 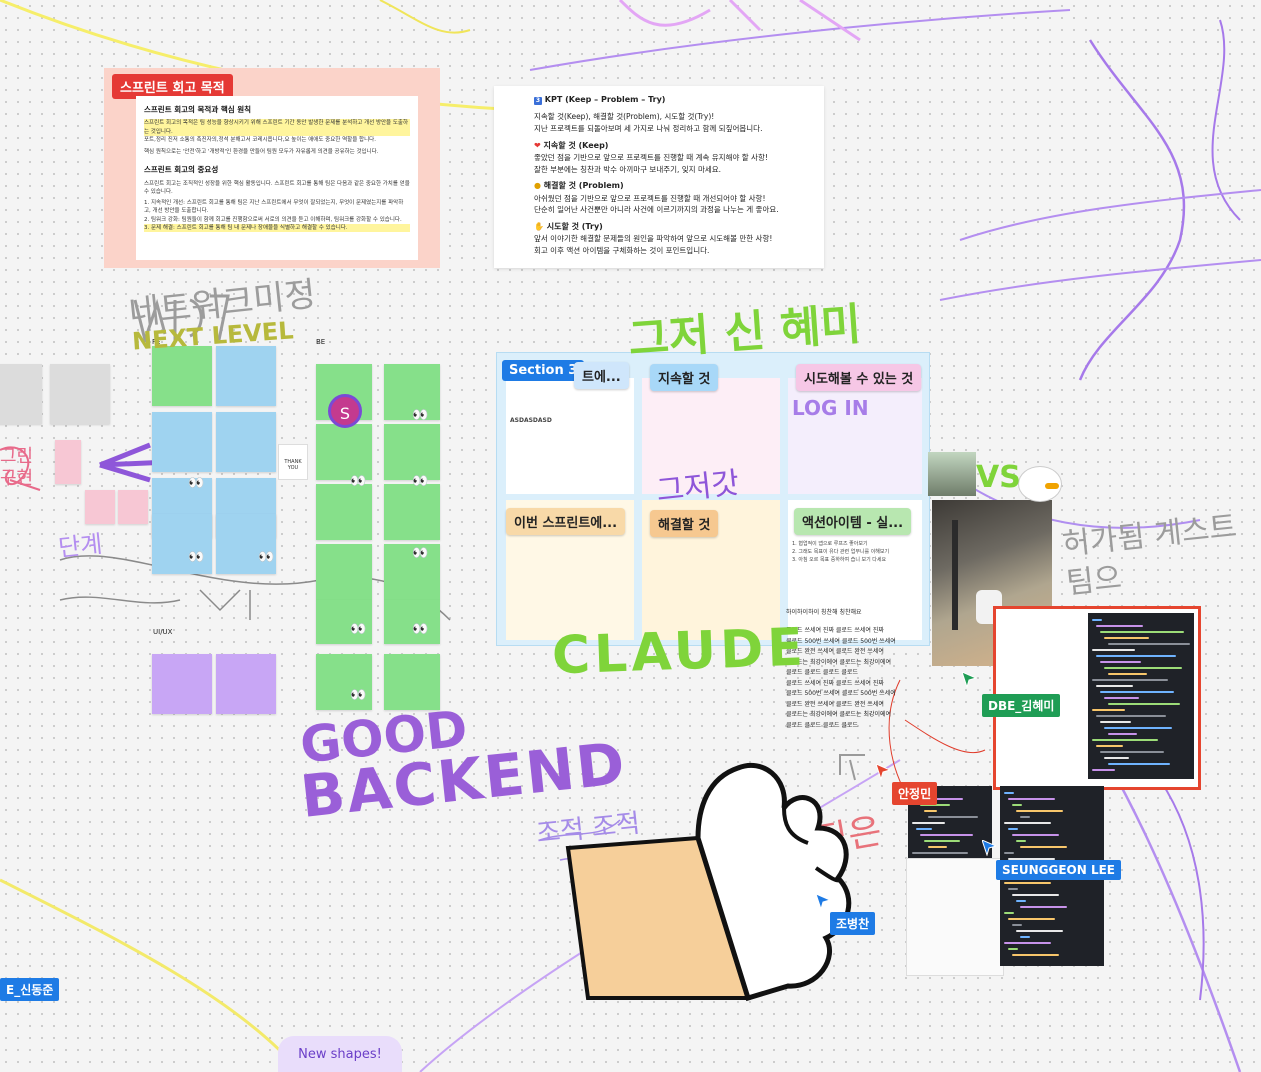 What do you see at coordinates (80, 543) in the screenshot?
I see `handwriting-purple-left: 단계` at bounding box center [80, 543].